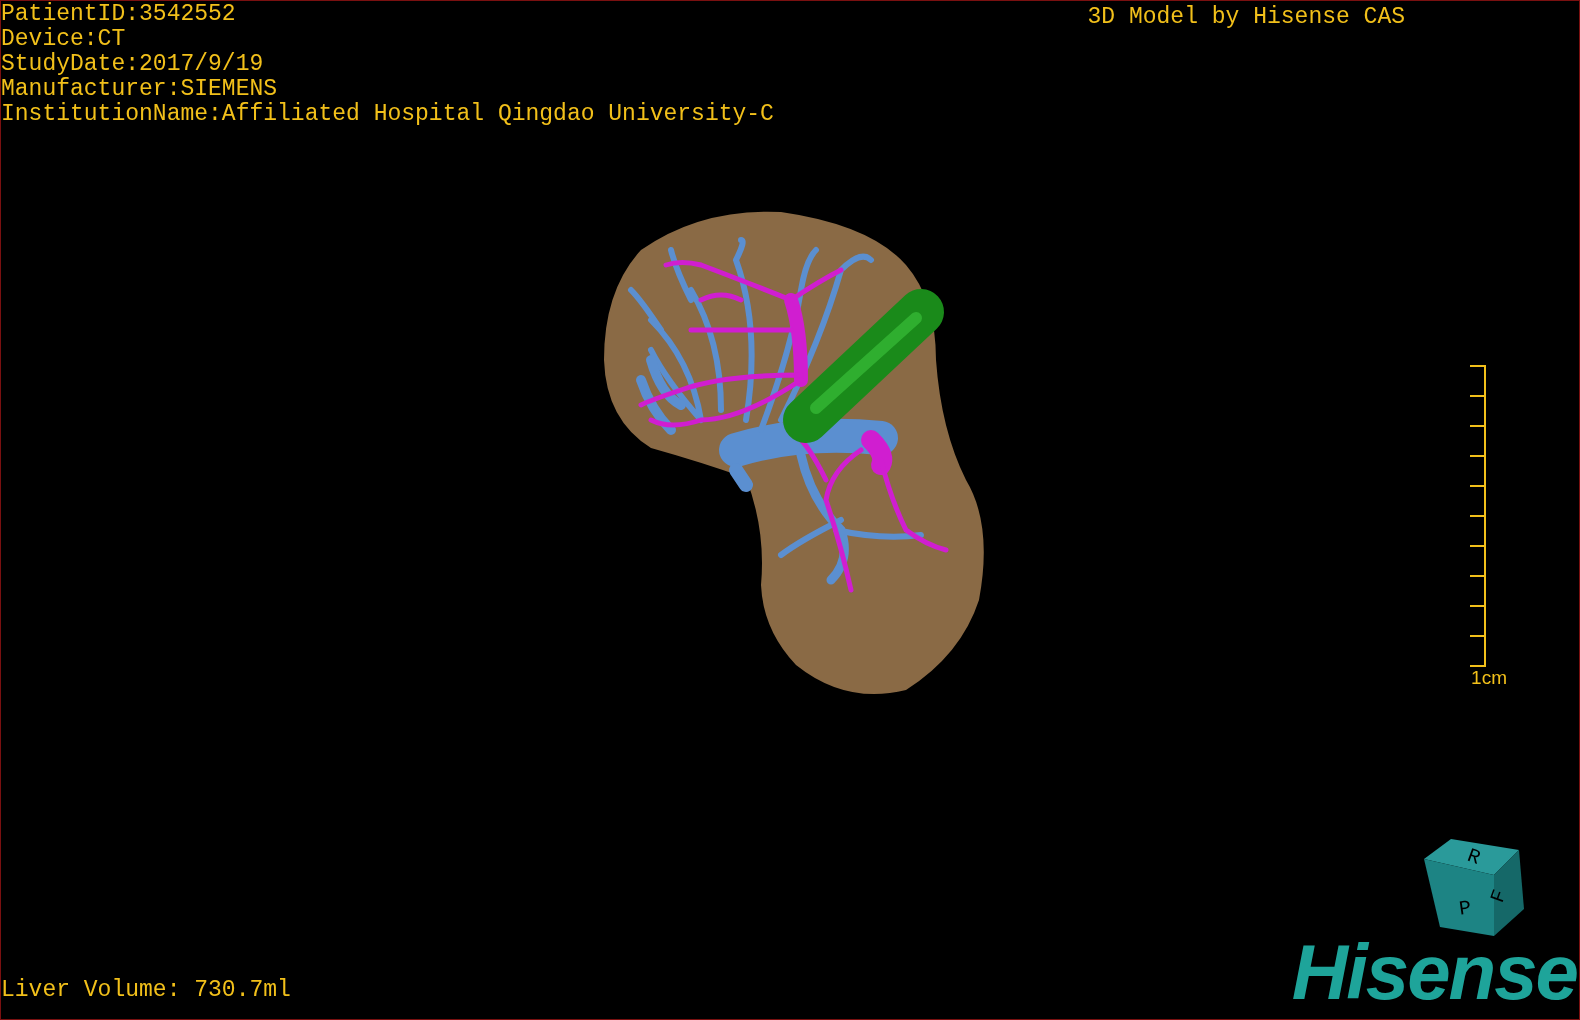  Describe the element at coordinates (140, 89) in the screenshot. I see `patient-info-text: Manufacturer:SIEMENS` at that location.